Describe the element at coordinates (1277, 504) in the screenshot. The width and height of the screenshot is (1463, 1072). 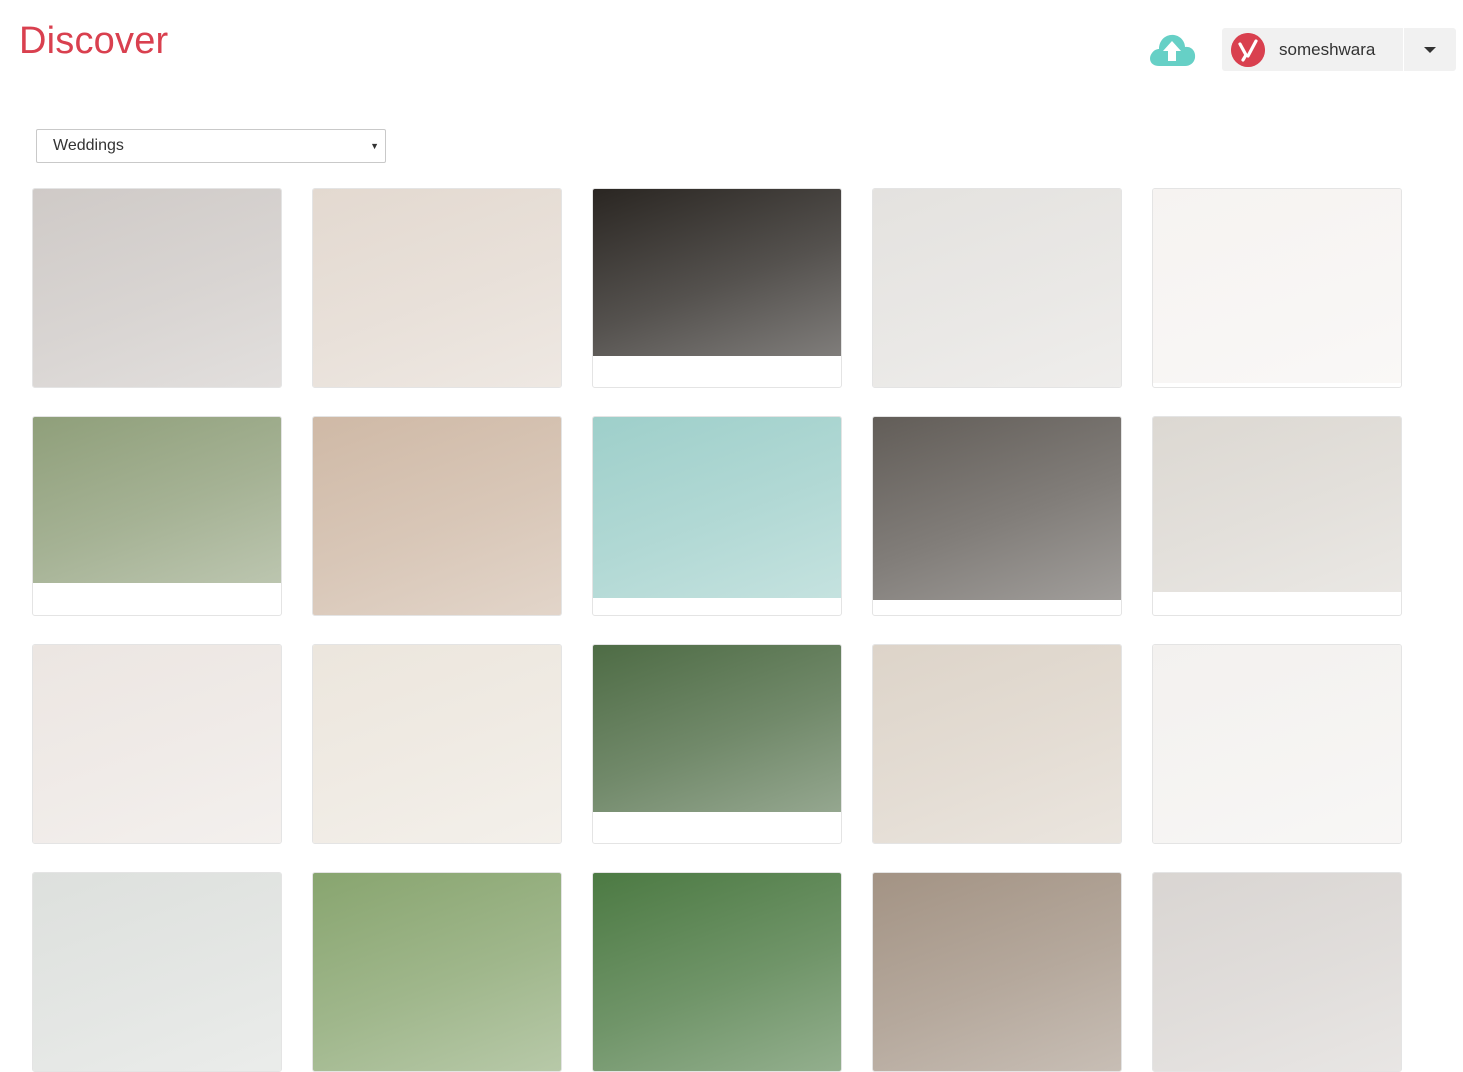
I see `photo-stationery-flatlay` at that location.